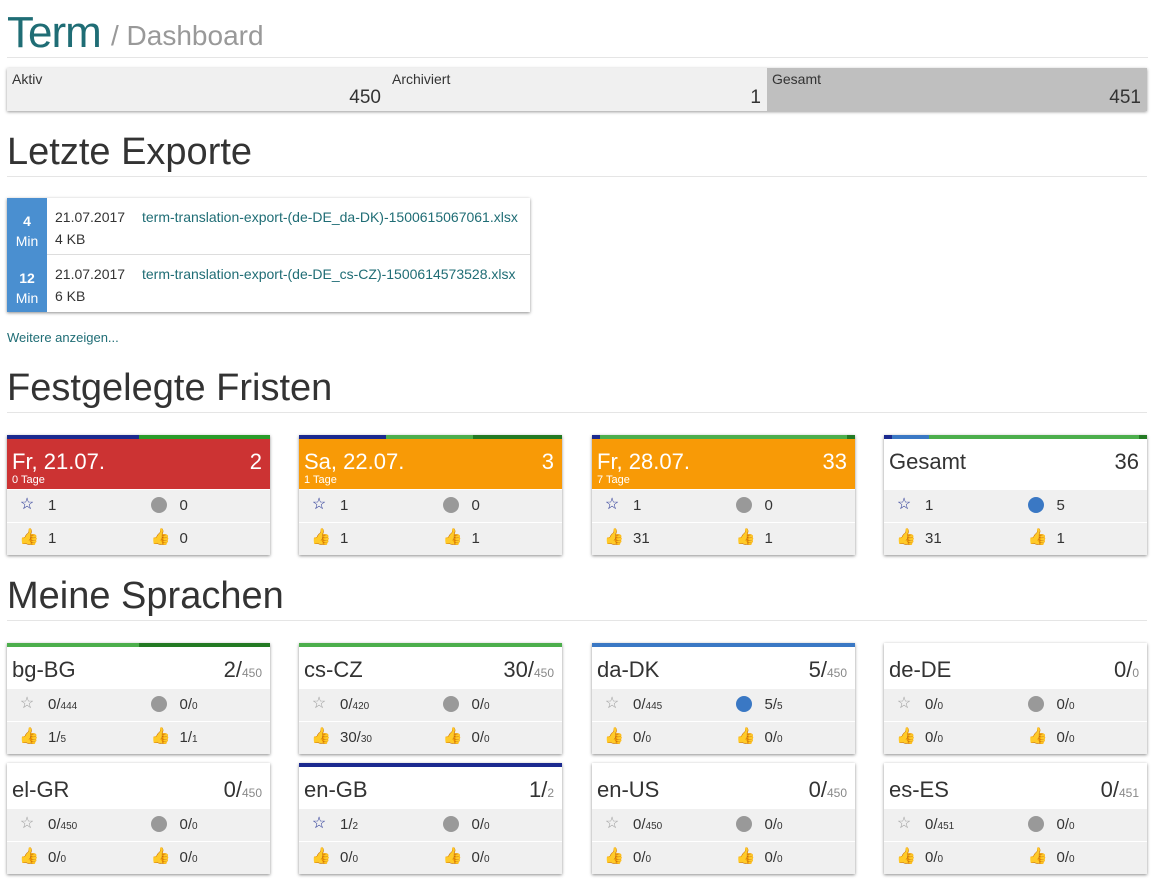  What do you see at coordinates (28, 480) in the screenshot?
I see `deadline-days: 0 Tage` at bounding box center [28, 480].